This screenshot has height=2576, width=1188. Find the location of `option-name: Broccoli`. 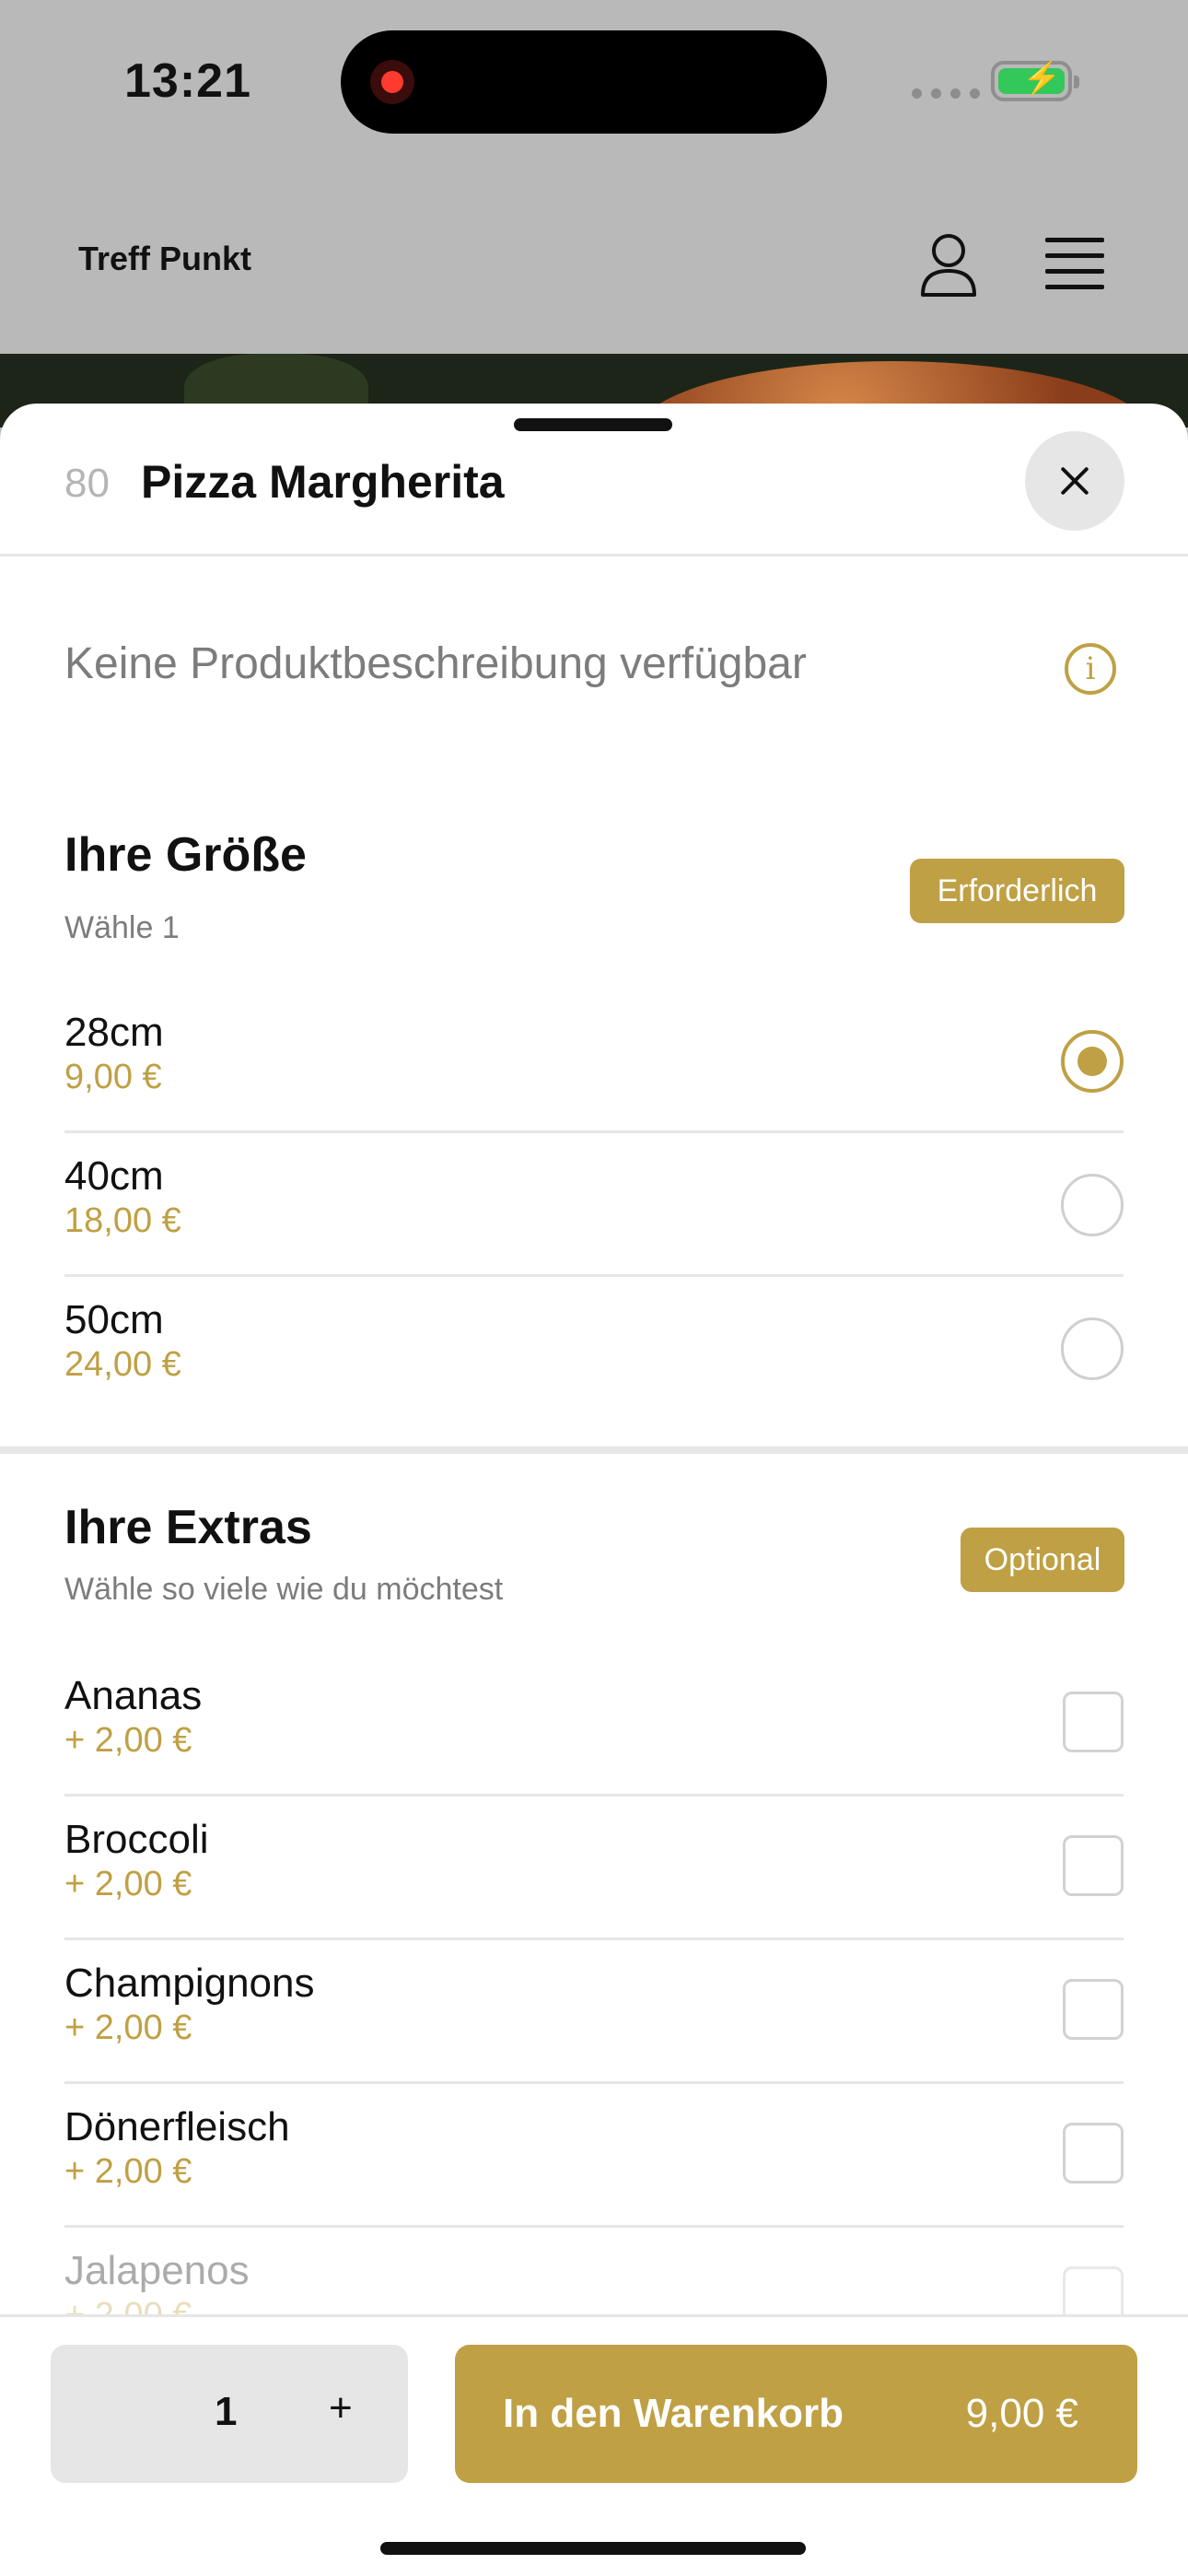

option-name: Broccoli is located at coordinates (136, 1839).